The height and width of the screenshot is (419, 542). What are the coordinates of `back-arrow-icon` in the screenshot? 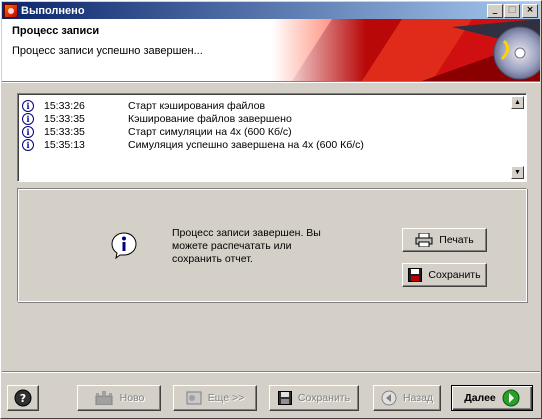 It's located at (389, 398).